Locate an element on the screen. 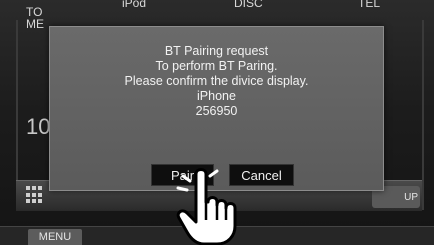  bg-label-media: ME is located at coordinates (35, 24).